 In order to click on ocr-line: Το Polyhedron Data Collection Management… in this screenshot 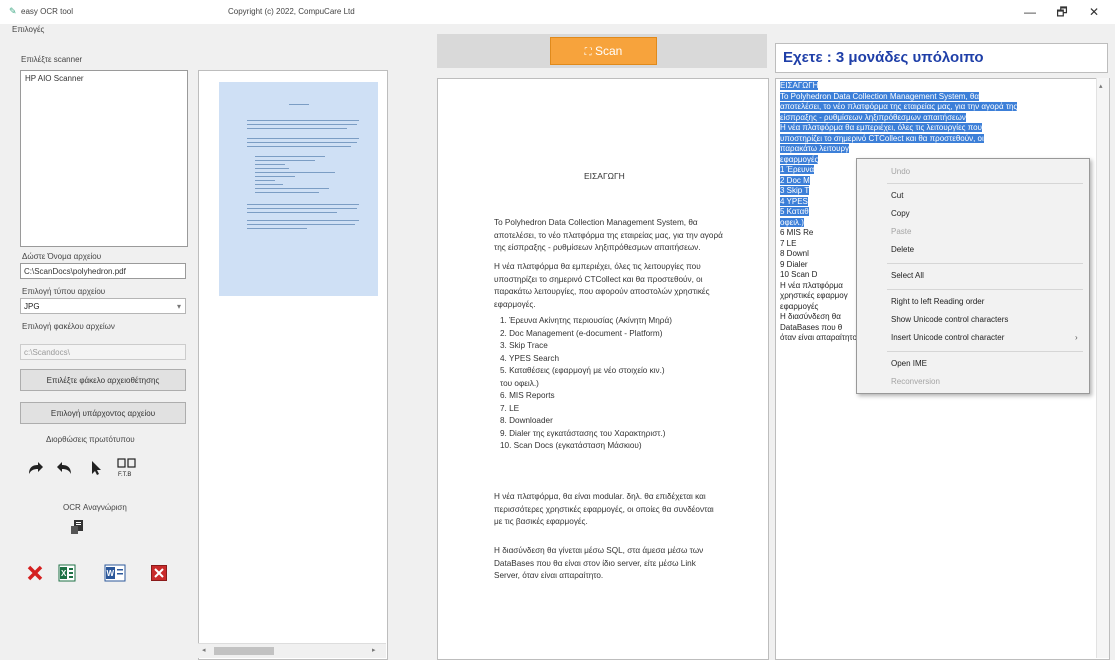, I will do `click(939, 97)`.